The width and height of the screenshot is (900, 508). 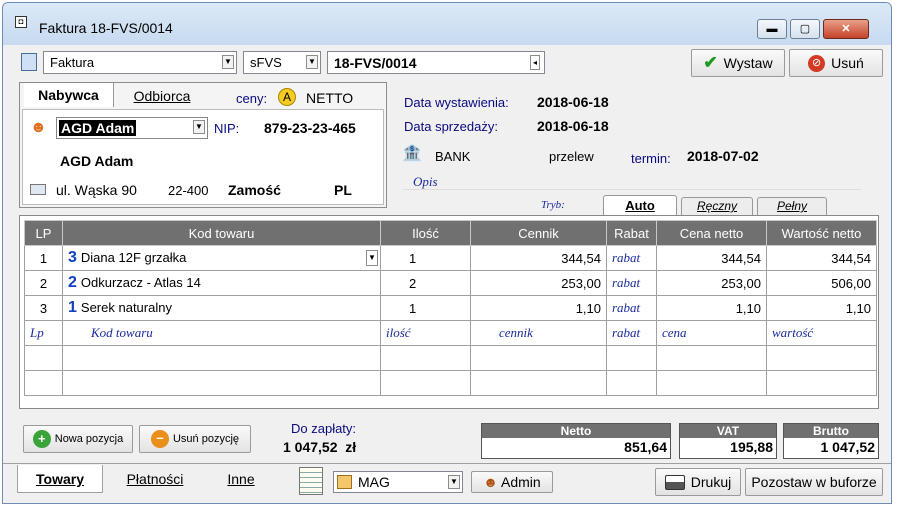 What do you see at coordinates (711, 308) in the screenshot?
I see `row-net-price: 1,10` at bounding box center [711, 308].